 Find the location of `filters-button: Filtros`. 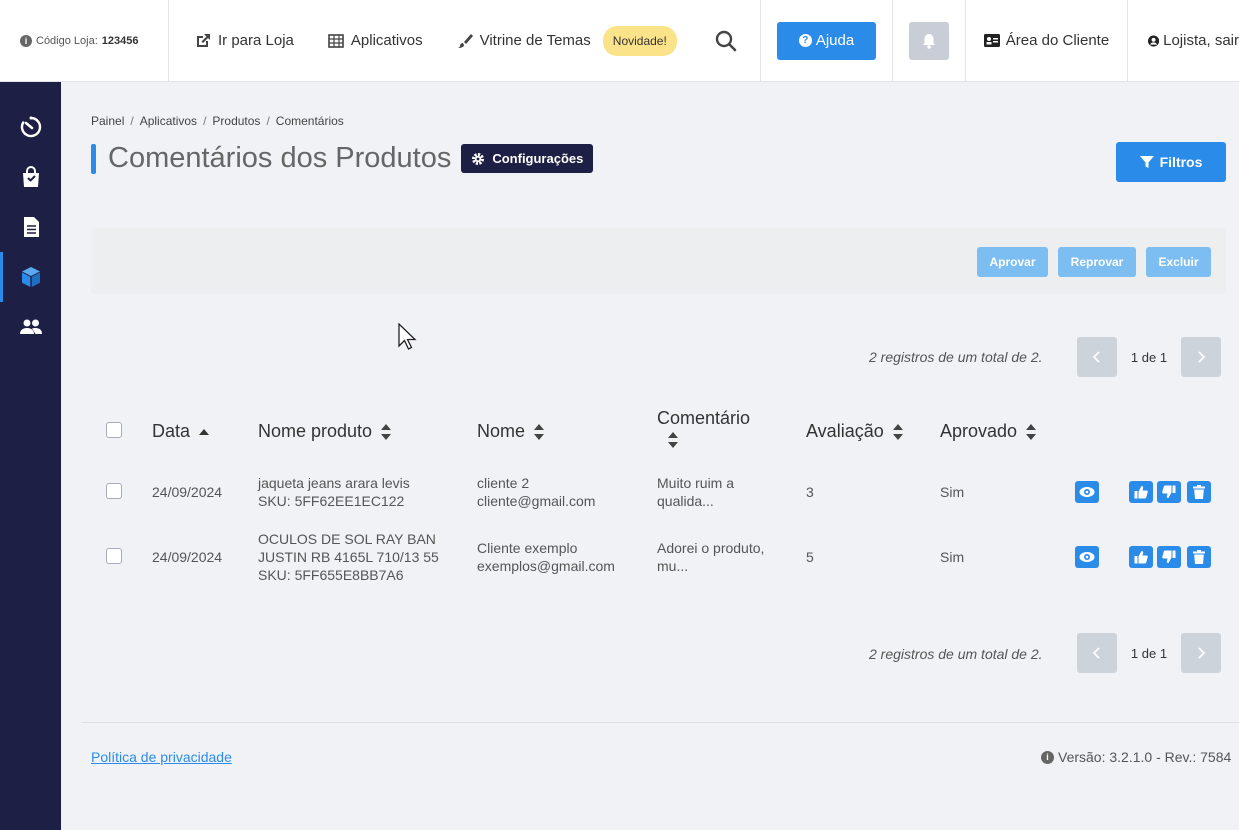

filters-button: Filtros is located at coordinates (1171, 162).